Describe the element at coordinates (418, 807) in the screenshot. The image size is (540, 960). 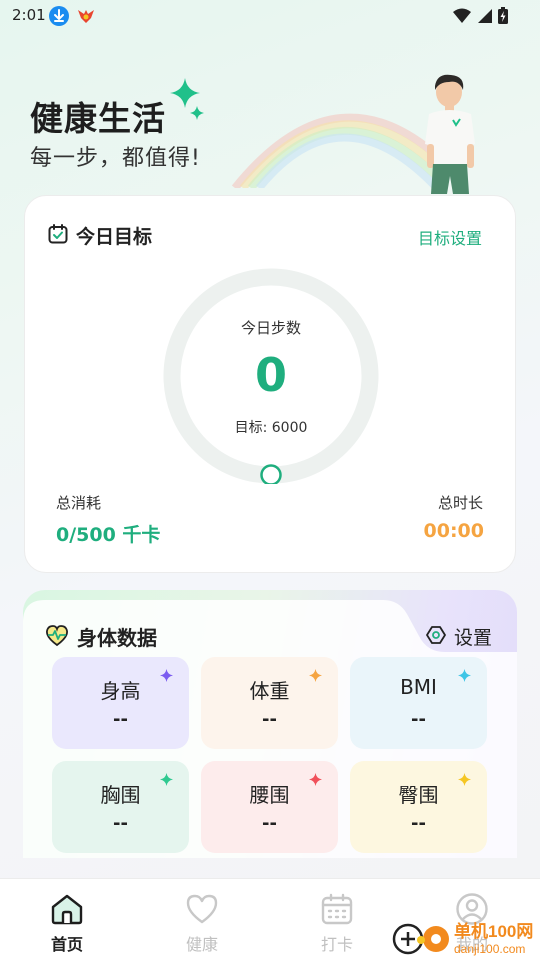
I see `metric-card-hip: 臀围 --` at that location.